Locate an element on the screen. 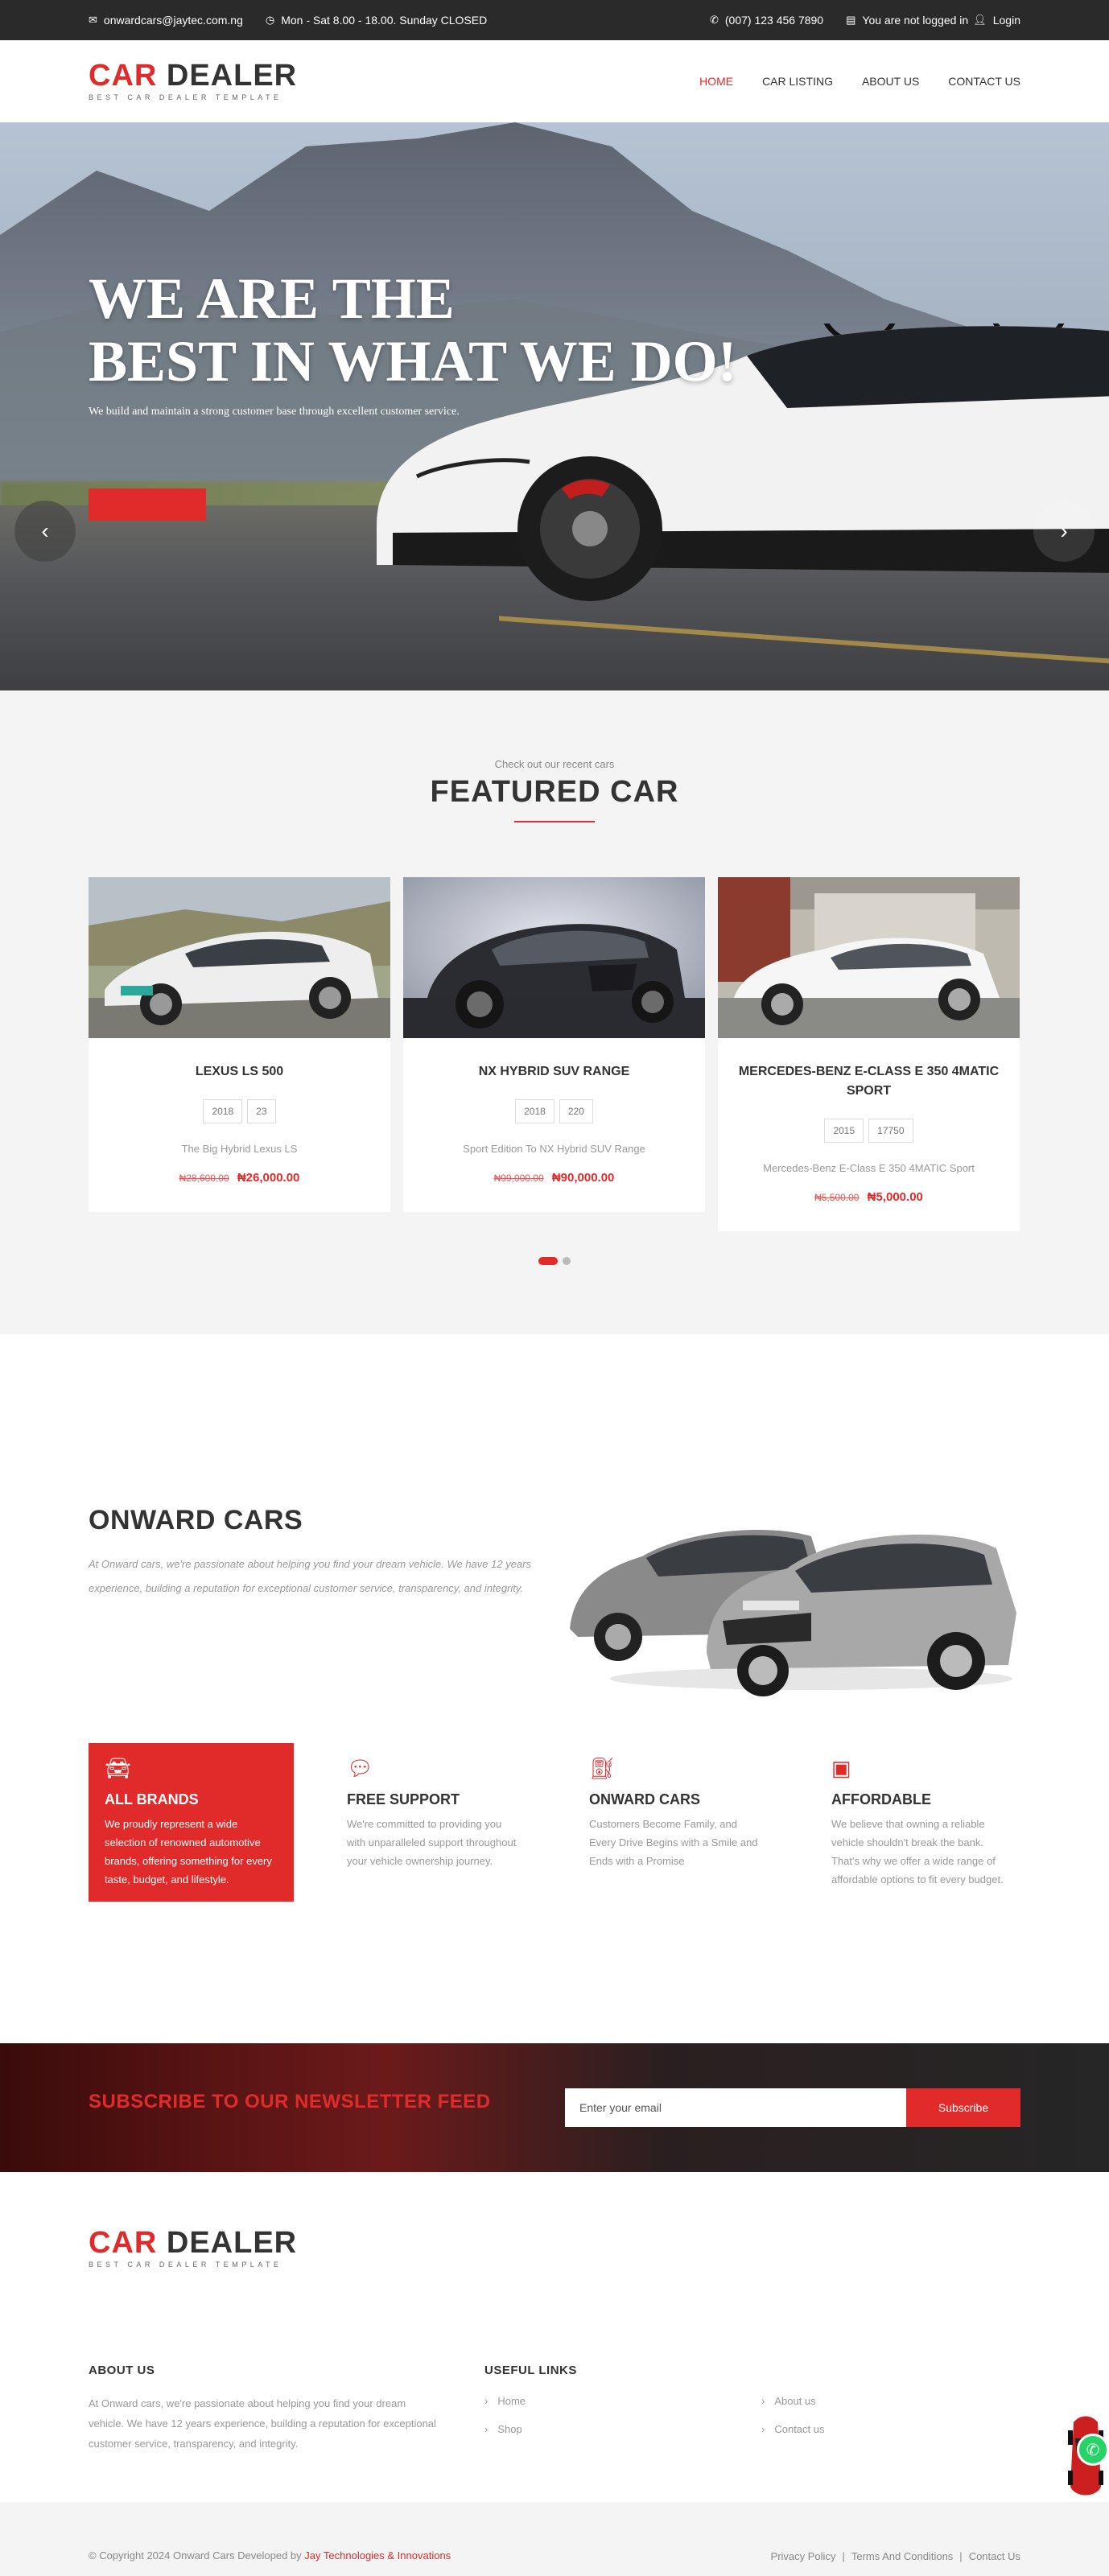  car-image-mercedes-e350 is located at coordinates (869, 957).